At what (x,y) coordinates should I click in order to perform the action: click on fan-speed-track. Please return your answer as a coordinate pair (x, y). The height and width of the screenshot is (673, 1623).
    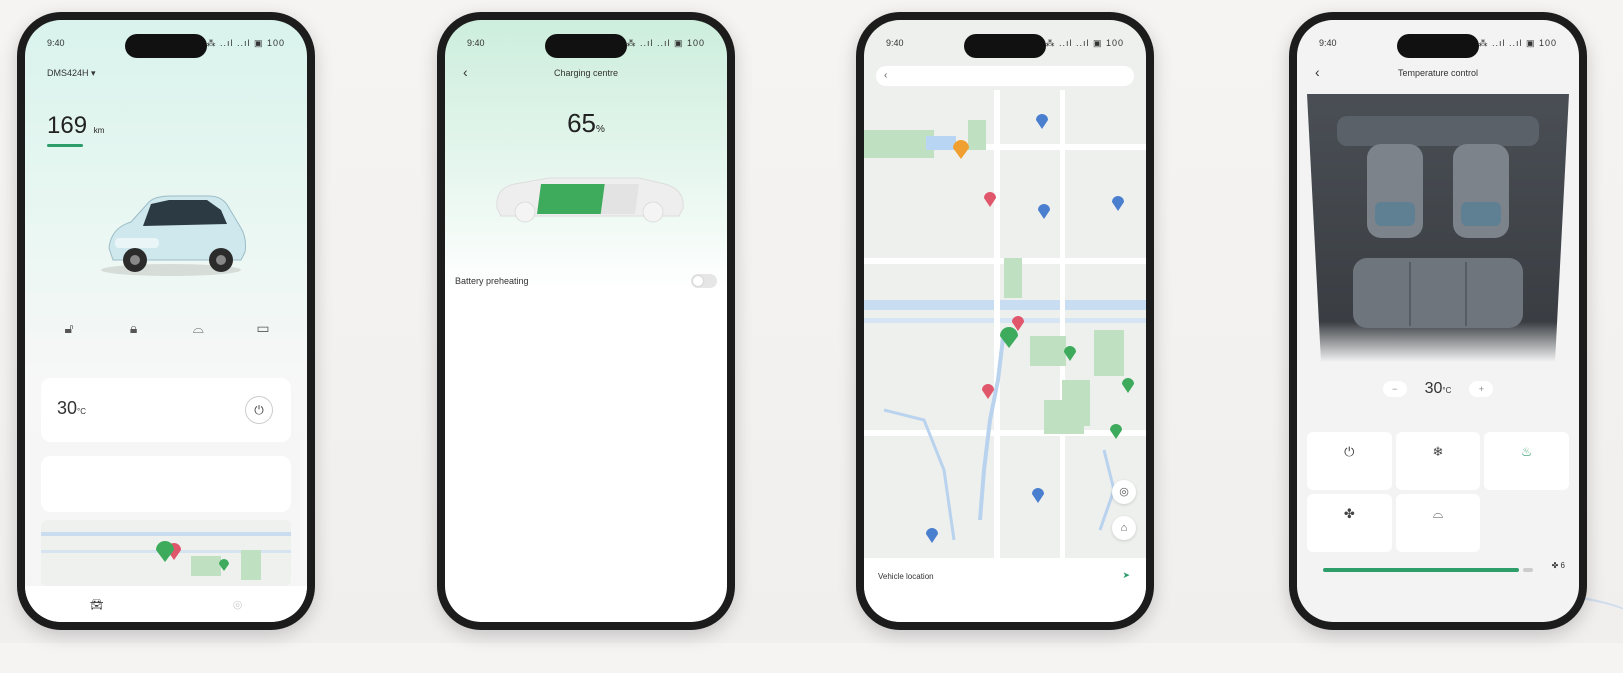
    Looking at the image, I should click on (1528, 570).